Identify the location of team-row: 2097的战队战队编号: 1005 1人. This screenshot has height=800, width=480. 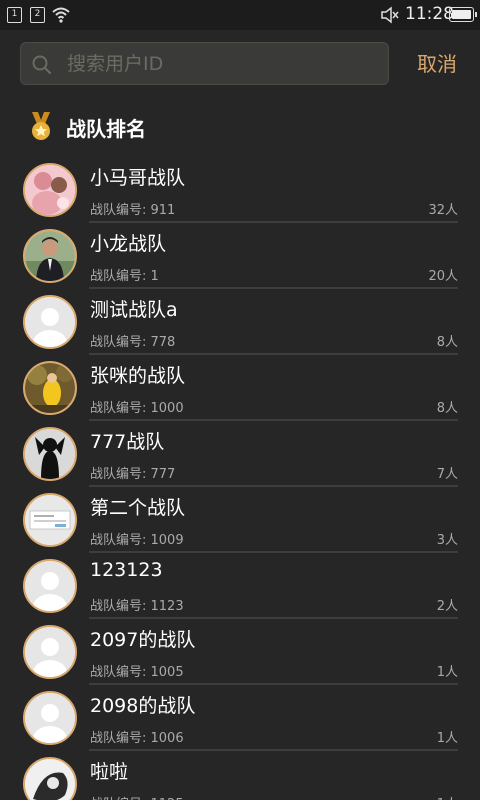
(240, 652).